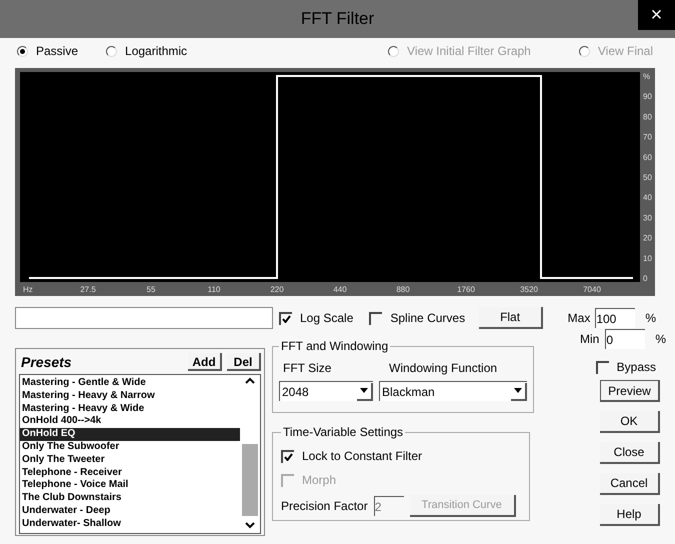 This screenshot has height=544, width=675. What do you see at coordinates (443, 368) in the screenshot?
I see `windowing-function-label: Windowing Function` at bounding box center [443, 368].